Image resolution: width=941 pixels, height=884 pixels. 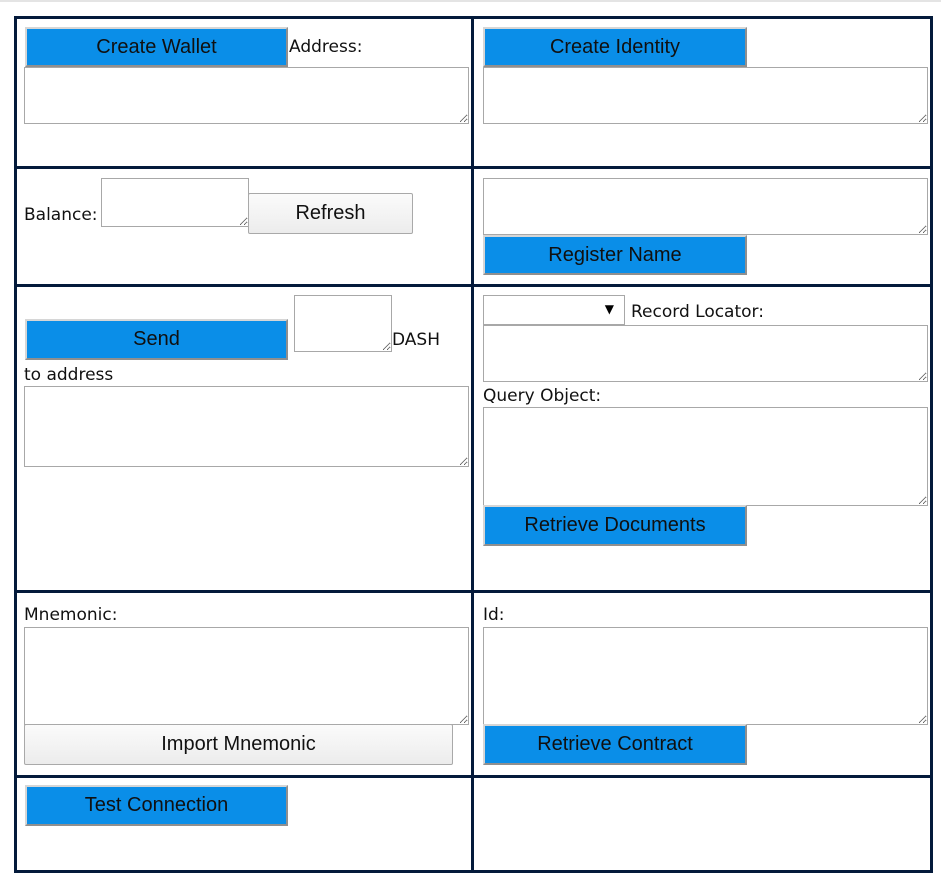 I want to click on test-connection-button: Test Connection, so click(x=156, y=805).